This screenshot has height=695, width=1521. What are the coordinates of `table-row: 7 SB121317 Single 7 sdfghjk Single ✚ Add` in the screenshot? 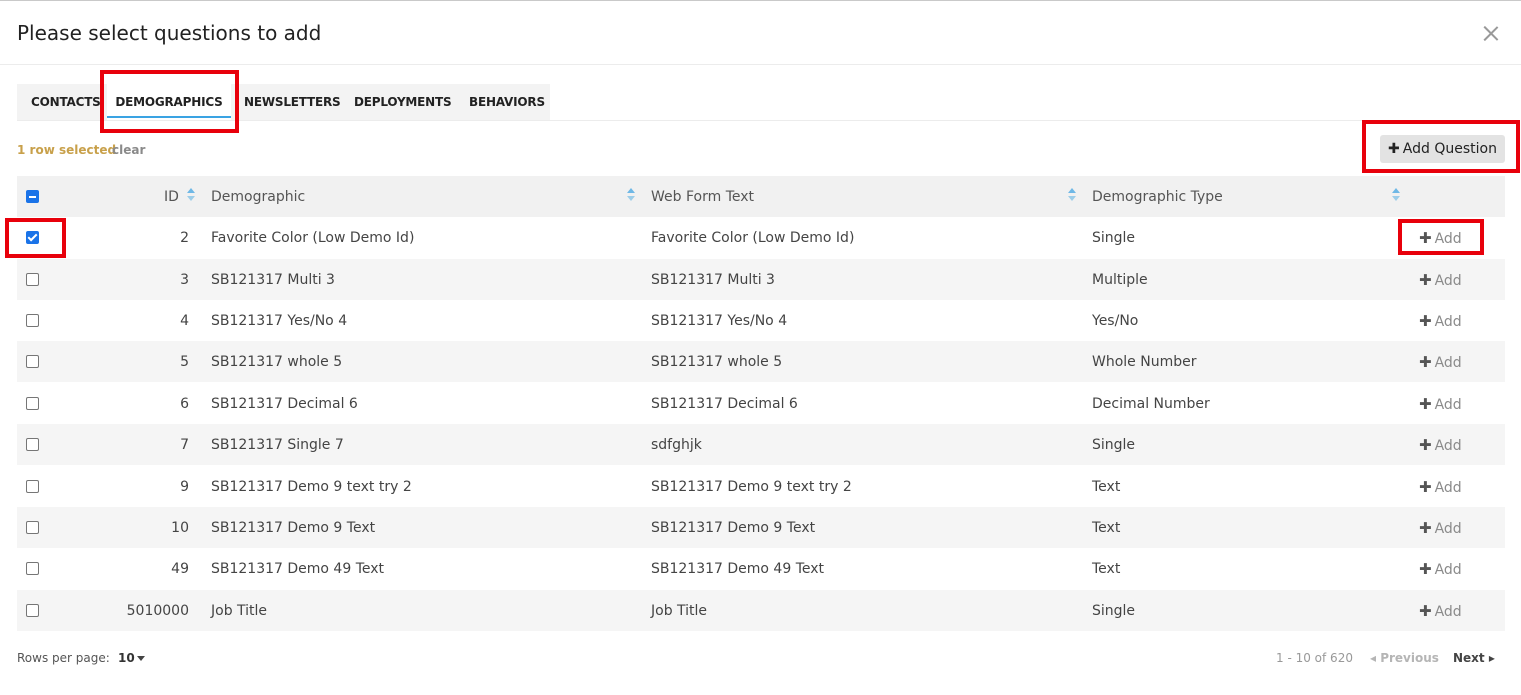 It's located at (761, 444).